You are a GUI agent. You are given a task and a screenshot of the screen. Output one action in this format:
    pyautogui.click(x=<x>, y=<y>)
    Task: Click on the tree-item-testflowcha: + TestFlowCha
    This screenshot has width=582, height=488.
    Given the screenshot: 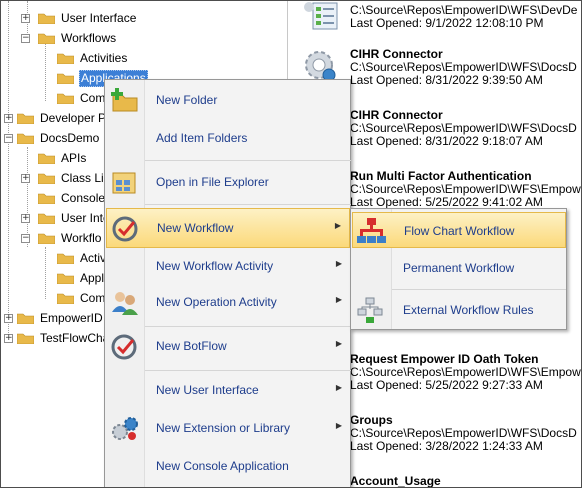 What is the action you would take?
    pyautogui.click(x=57, y=338)
    